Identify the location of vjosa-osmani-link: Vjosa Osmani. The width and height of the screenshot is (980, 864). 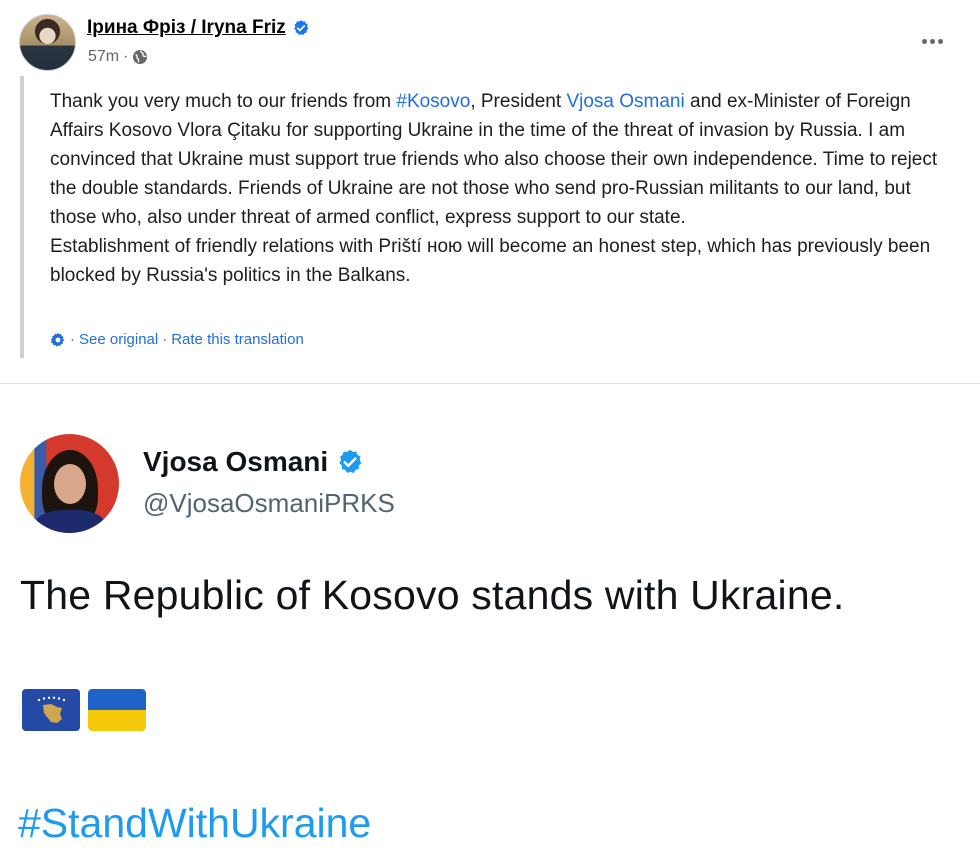
(625, 101).